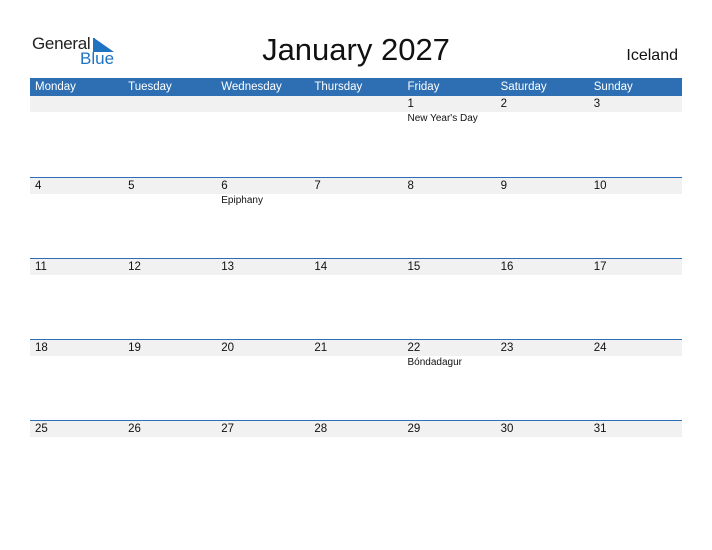  What do you see at coordinates (242, 200) in the screenshot?
I see `holiday-label: Epiphany` at bounding box center [242, 200].